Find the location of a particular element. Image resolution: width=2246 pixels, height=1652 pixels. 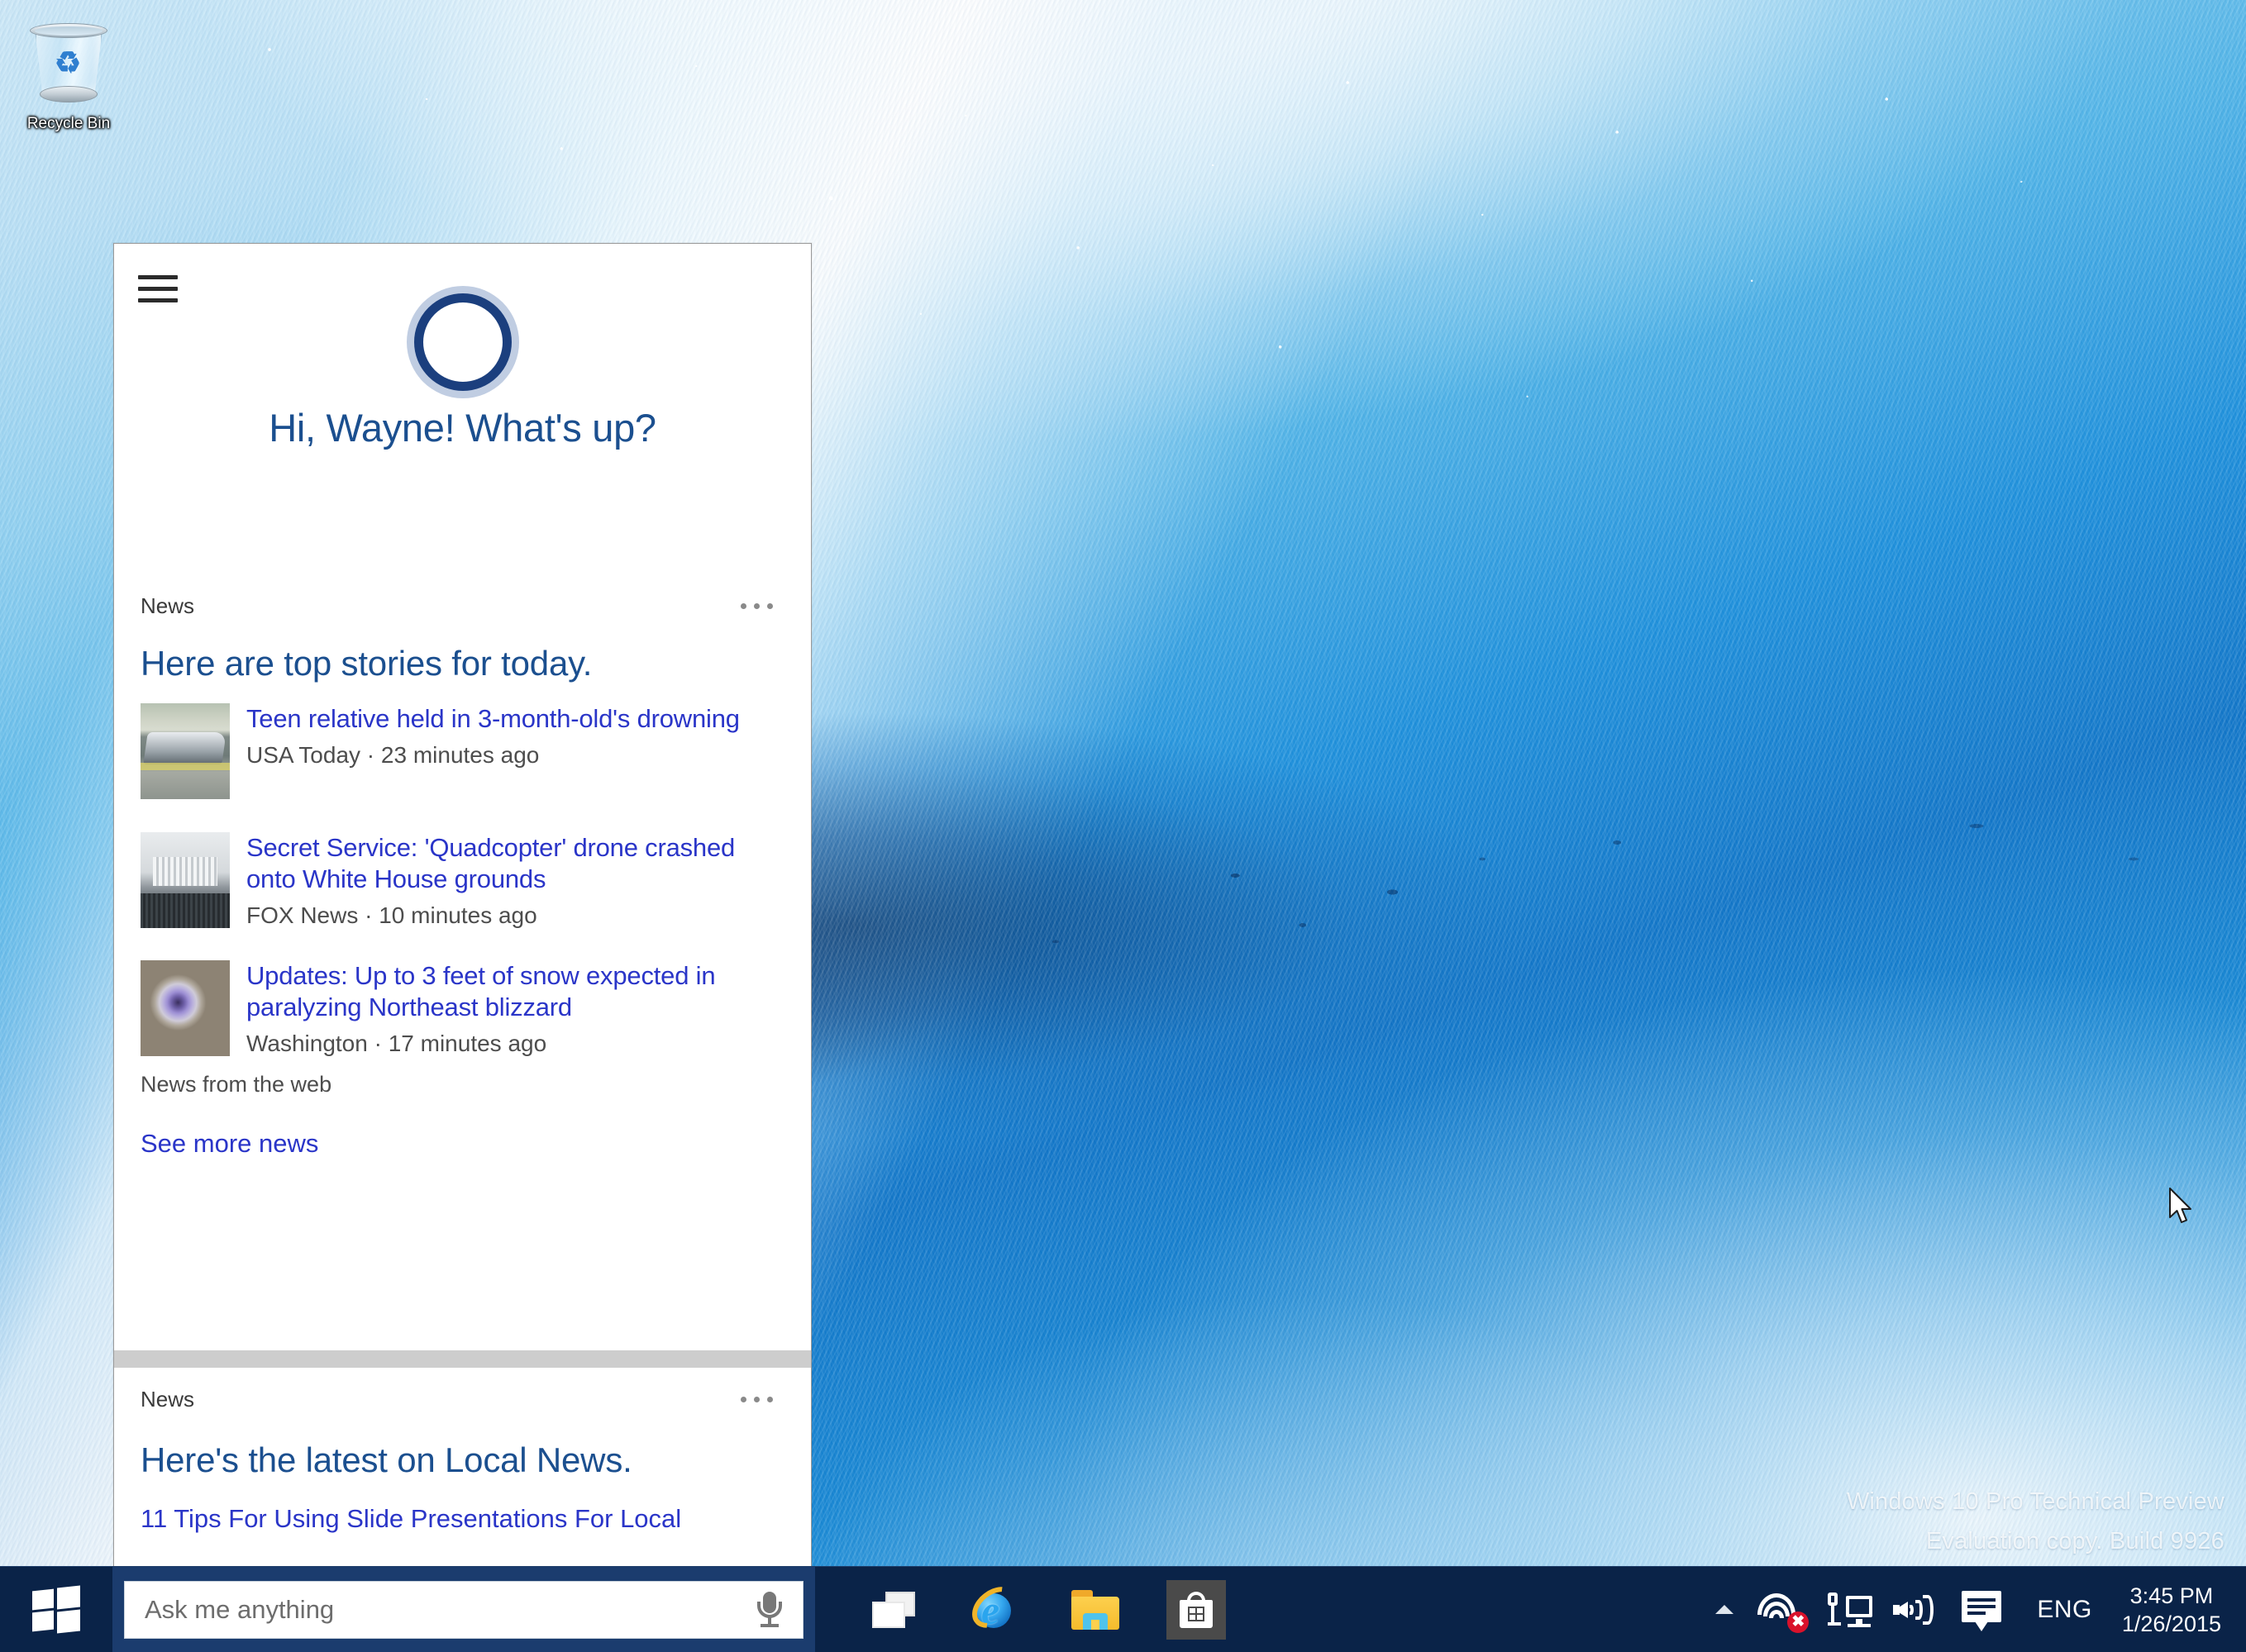

file-explorer-icon is located at coordinates (1095, 1609).